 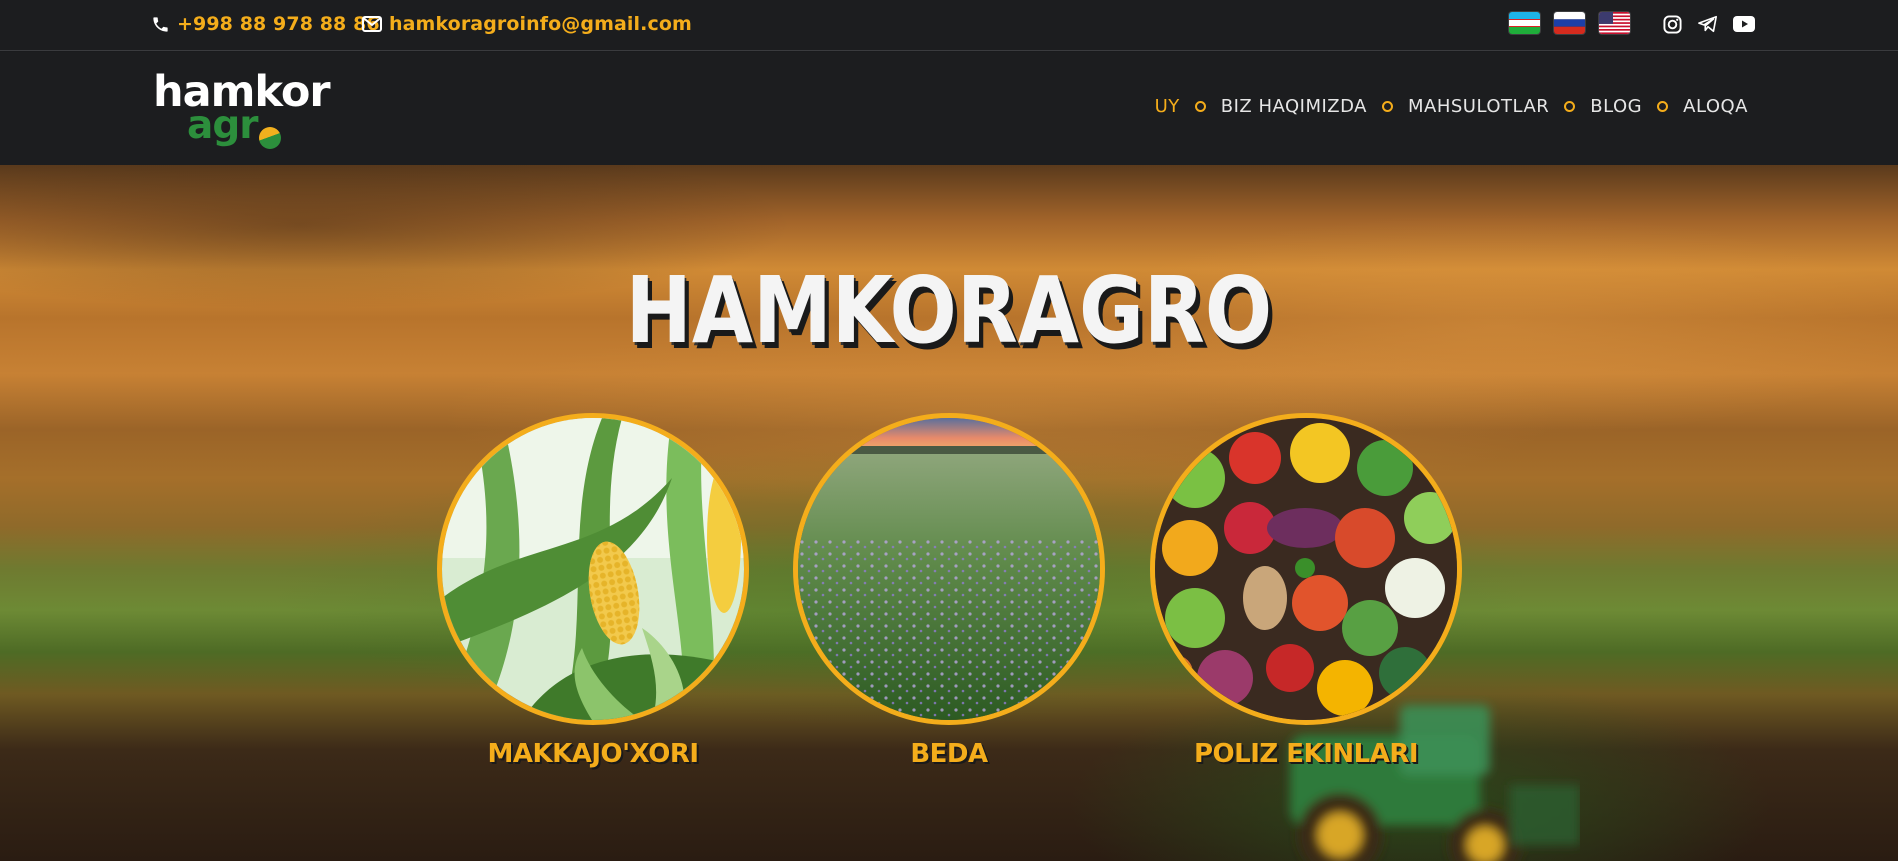 What do you see at coordinates (593, 569) in the screenshot?
I see `product-image-corn` at bounding box center [593, 569].